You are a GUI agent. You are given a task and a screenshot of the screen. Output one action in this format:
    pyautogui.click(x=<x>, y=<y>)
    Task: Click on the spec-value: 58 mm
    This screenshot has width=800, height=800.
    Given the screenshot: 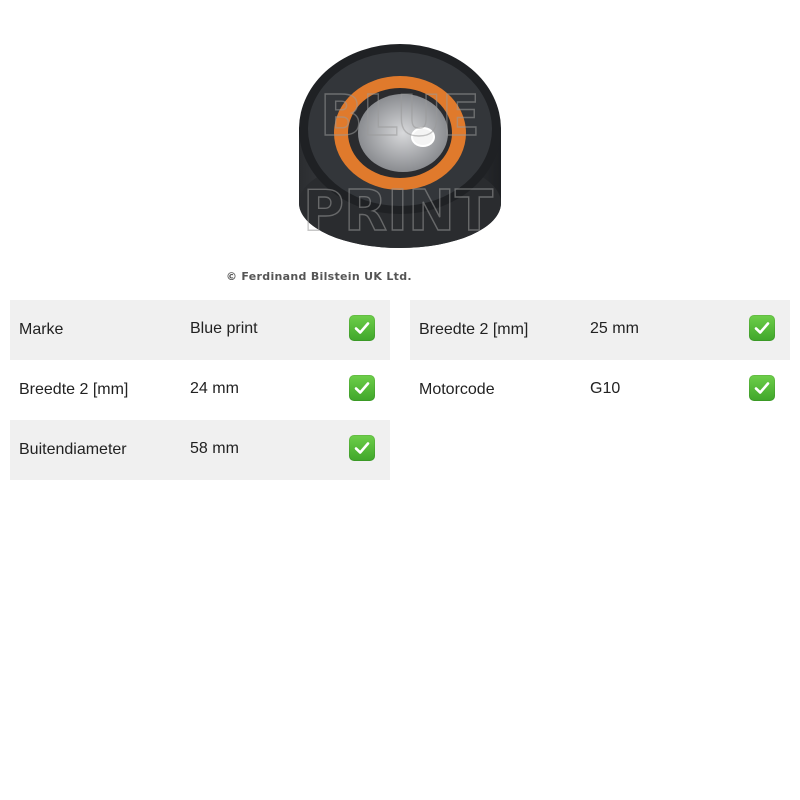 What is the action you would take?
    pyautogui.click(x=214, y=448)
    